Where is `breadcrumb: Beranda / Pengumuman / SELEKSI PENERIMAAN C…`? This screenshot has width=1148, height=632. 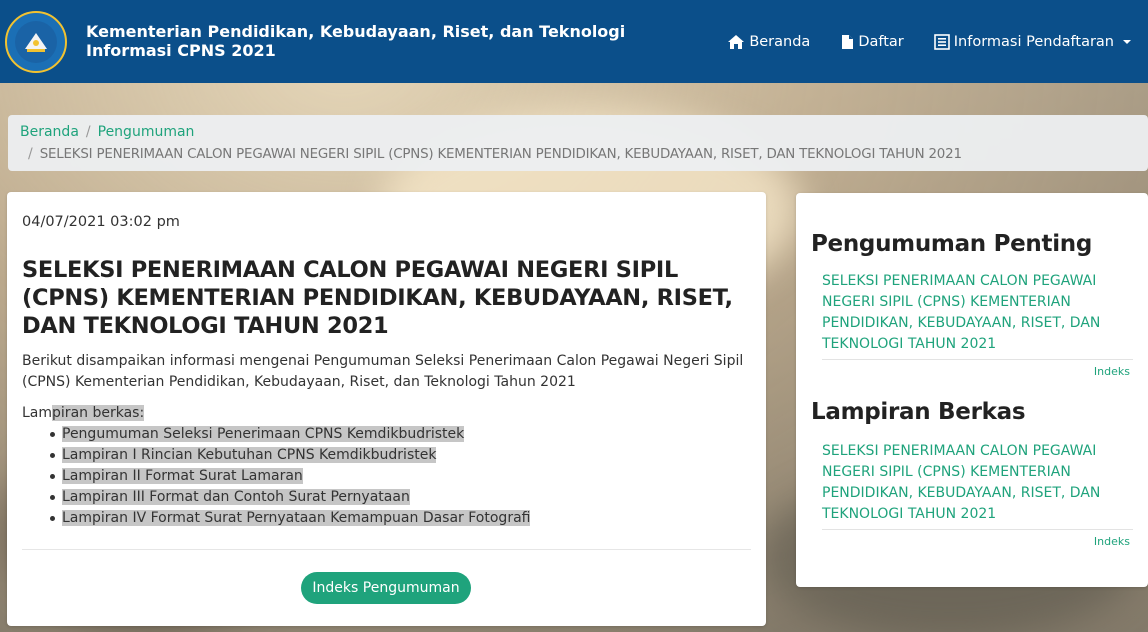 breadcrumb: Beranda / Pengumuman / SELEKSI PENERIMAAN C… is located at coordinates (578, 143).